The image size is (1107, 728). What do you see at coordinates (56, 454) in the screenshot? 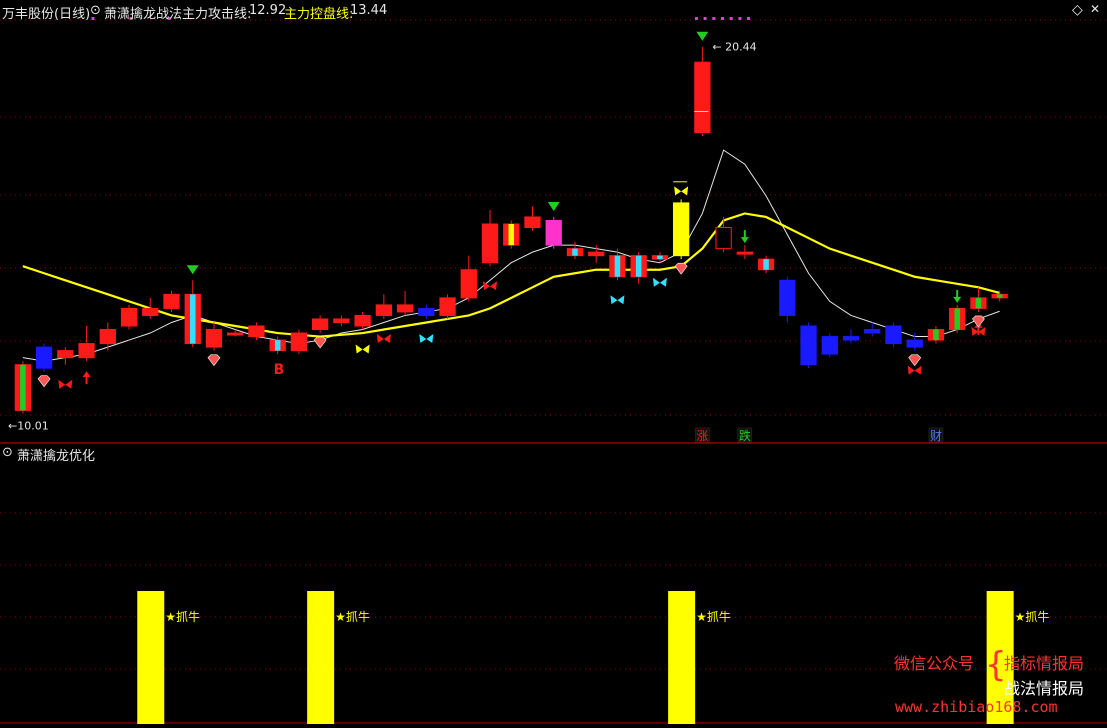
I see `lower-indicator-title: 萧潇擒龙优化` at bounding box center [56, 454].